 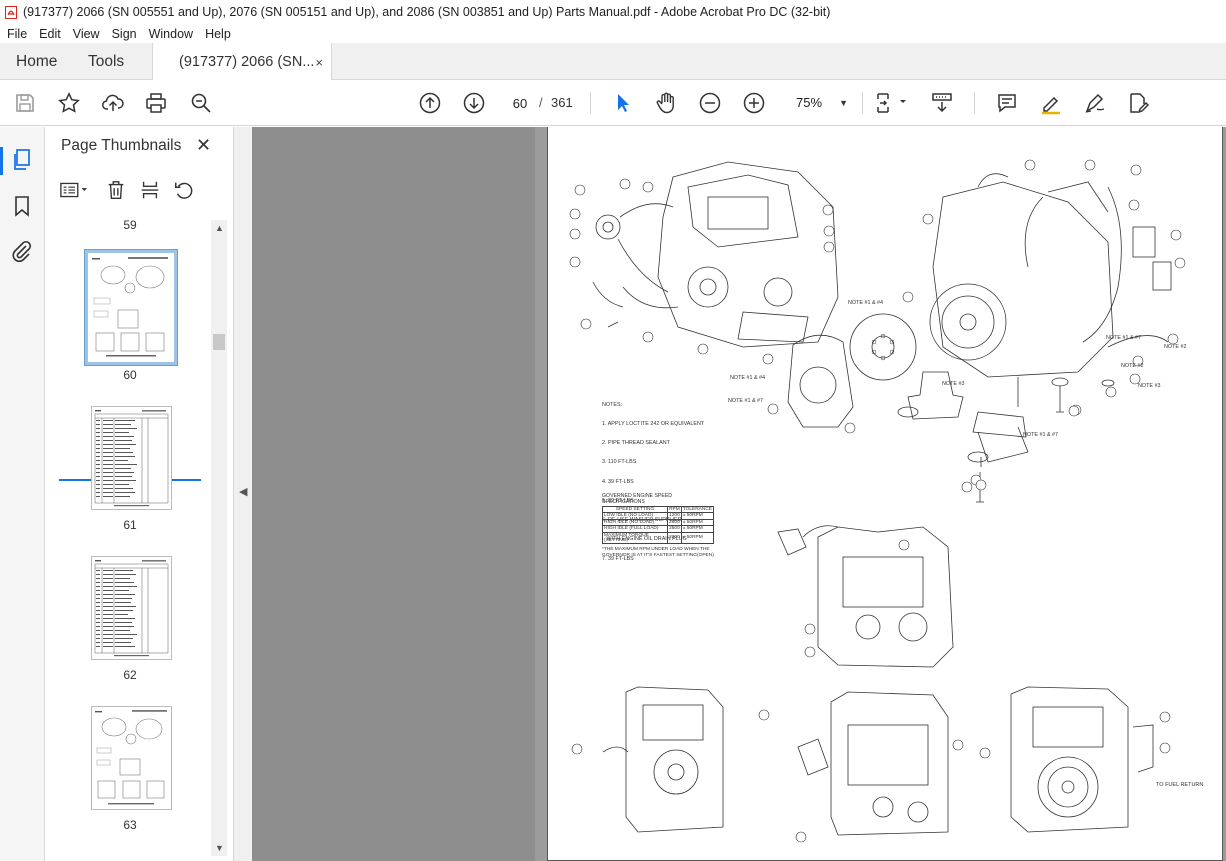 What do you see at coordinates (619, 462) in the screenshot?
I see `note-line: 3. 110 FT-LBS` at bounding box center [619, 462].